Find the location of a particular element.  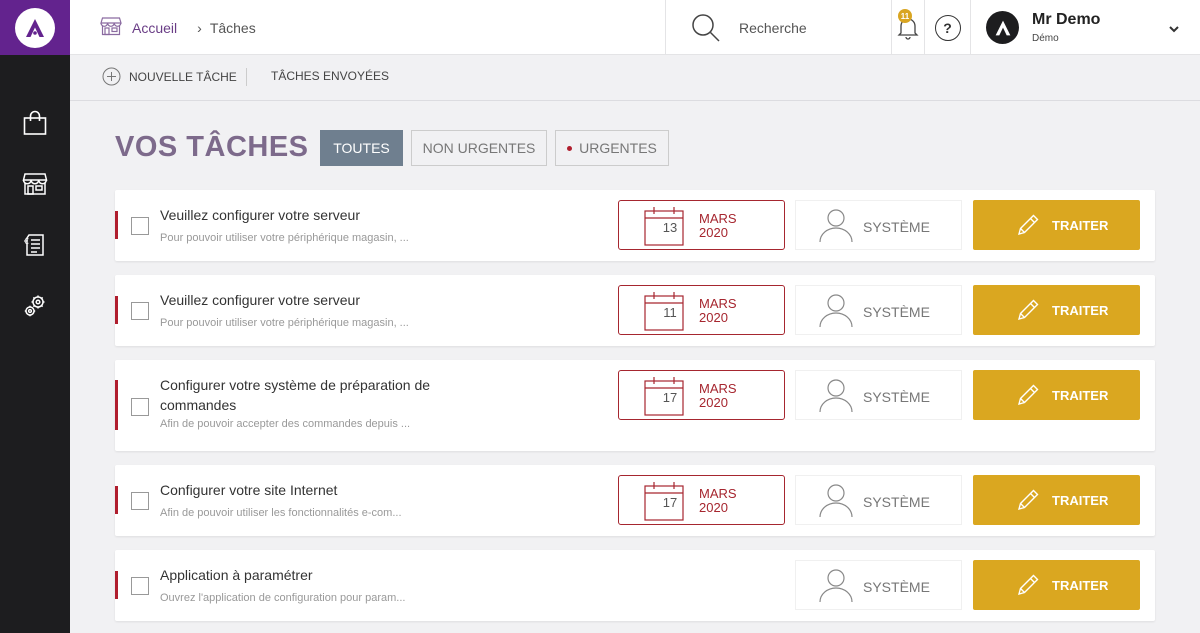

help-icon: ? is located at coordinates (947, 27).